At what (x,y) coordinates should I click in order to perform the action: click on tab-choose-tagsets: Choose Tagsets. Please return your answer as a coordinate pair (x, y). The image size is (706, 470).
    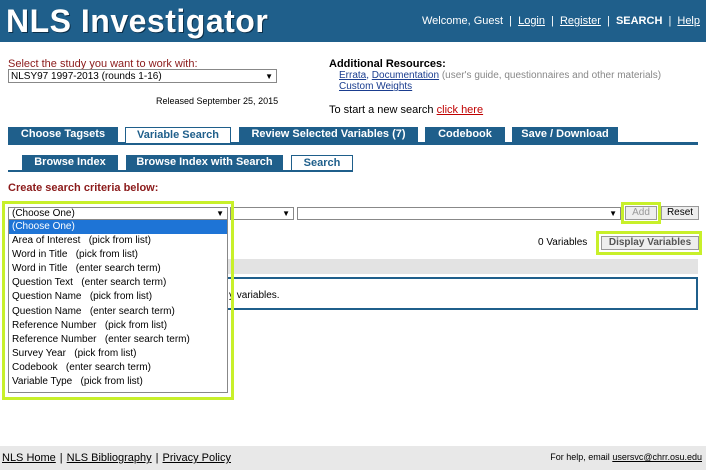
    Looking at the image, I should click on (63, 134).